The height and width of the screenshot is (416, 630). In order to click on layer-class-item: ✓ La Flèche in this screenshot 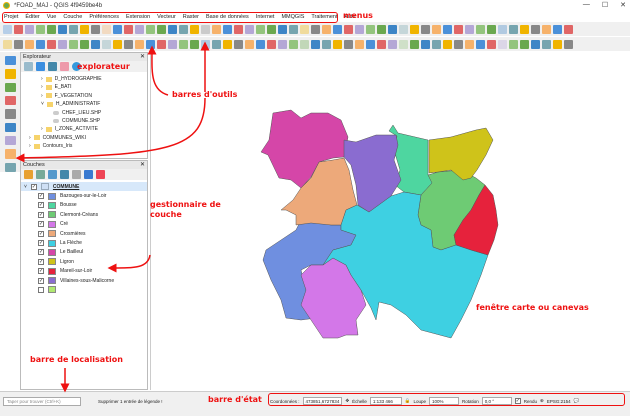, I will do `click(84, 242)`.